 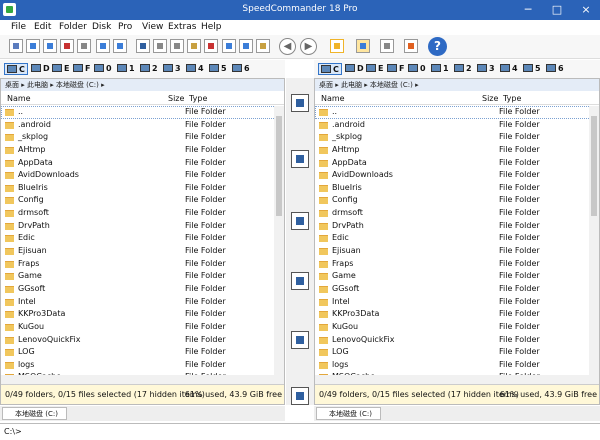 What do you see at coordinates (512, 98) in the screenshot?
I see `header-type: Type` at bounding box center [512, 98].